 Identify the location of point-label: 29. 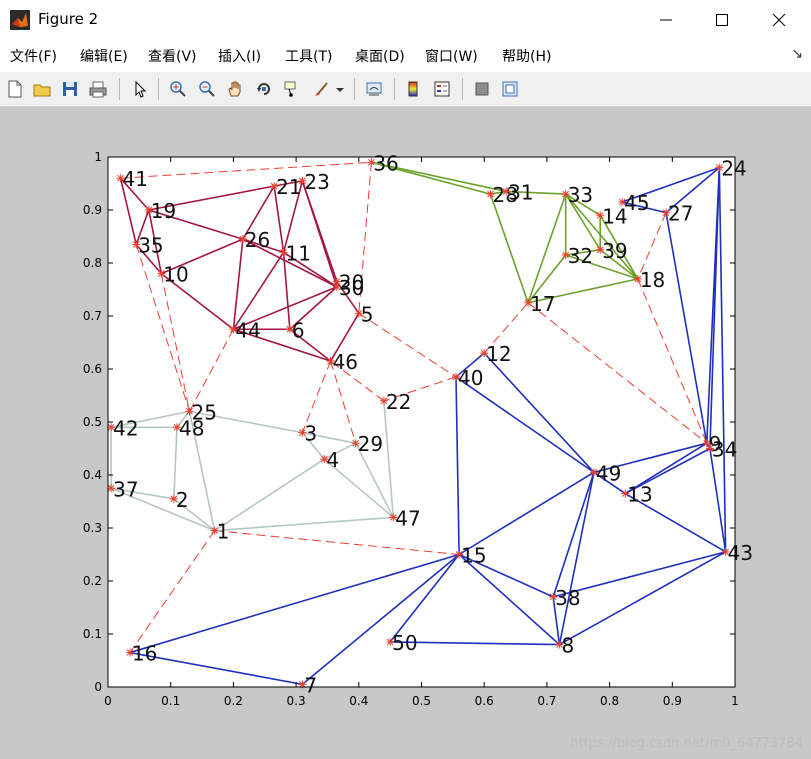
(370, 444).